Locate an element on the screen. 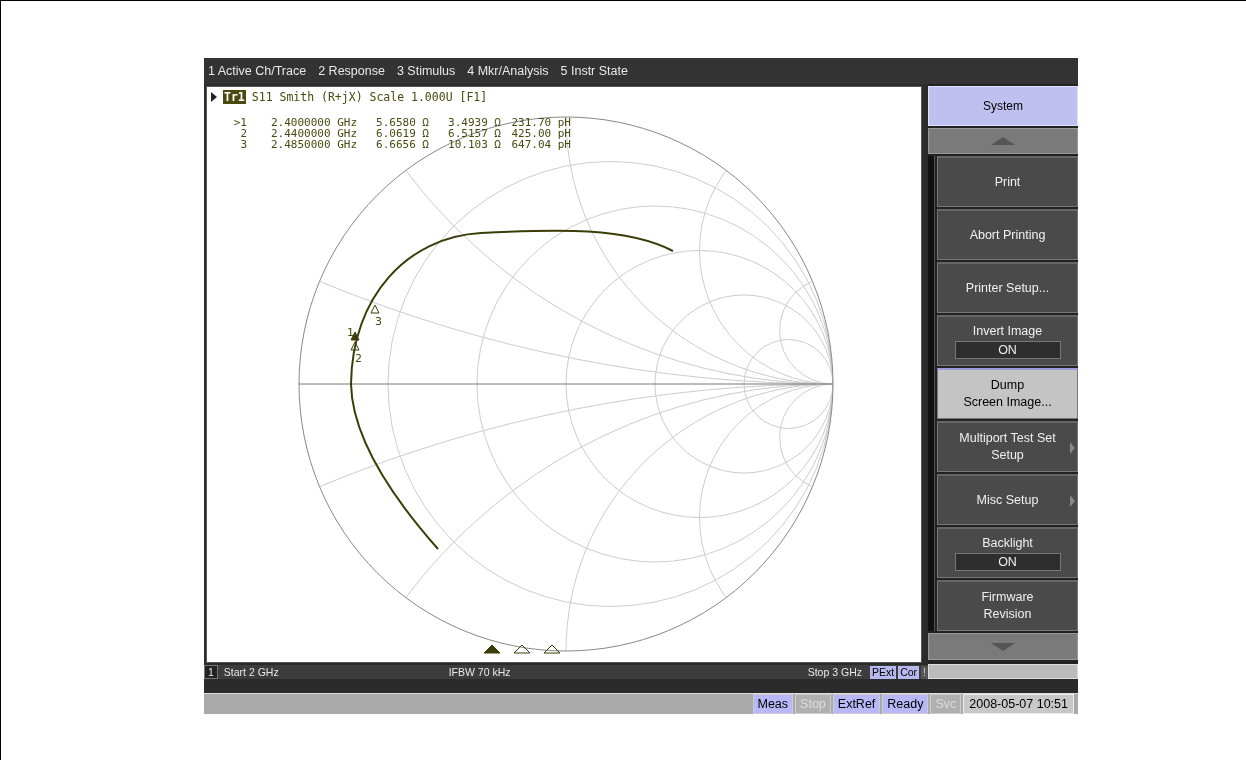 The width and height of the screenshot is (1246, 760). ifbw-label: IFBW 70 kHz is located at coordinates (479, 672).